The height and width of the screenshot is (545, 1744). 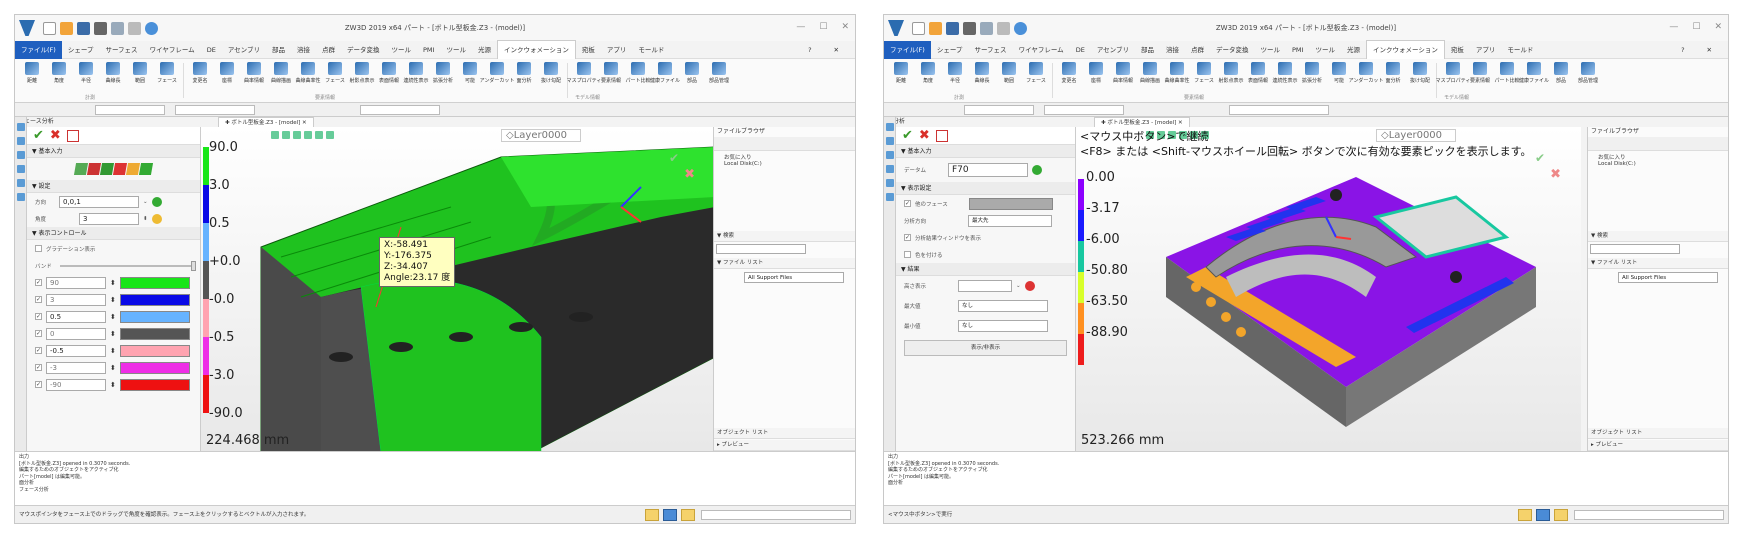 What do you see at coordinates (1420, 80) in the screenshot?
I see `ribbon-draft: 抜け勾配` at bounding box center [1420, 80].